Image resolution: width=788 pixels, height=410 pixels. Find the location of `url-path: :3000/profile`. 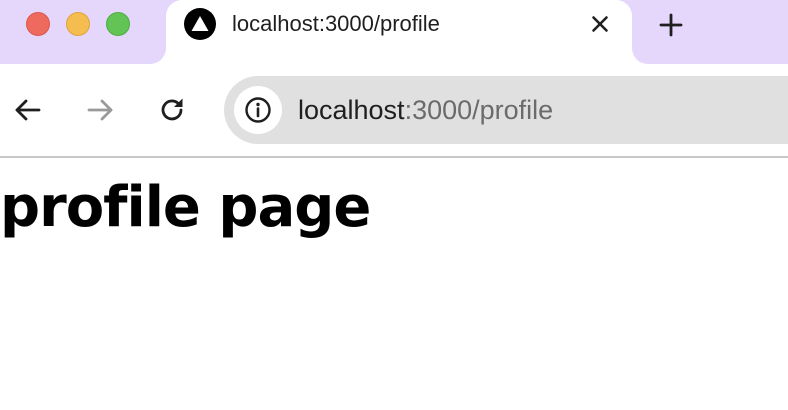

url-path: :3000/profile is located at coordinates (479, 110).